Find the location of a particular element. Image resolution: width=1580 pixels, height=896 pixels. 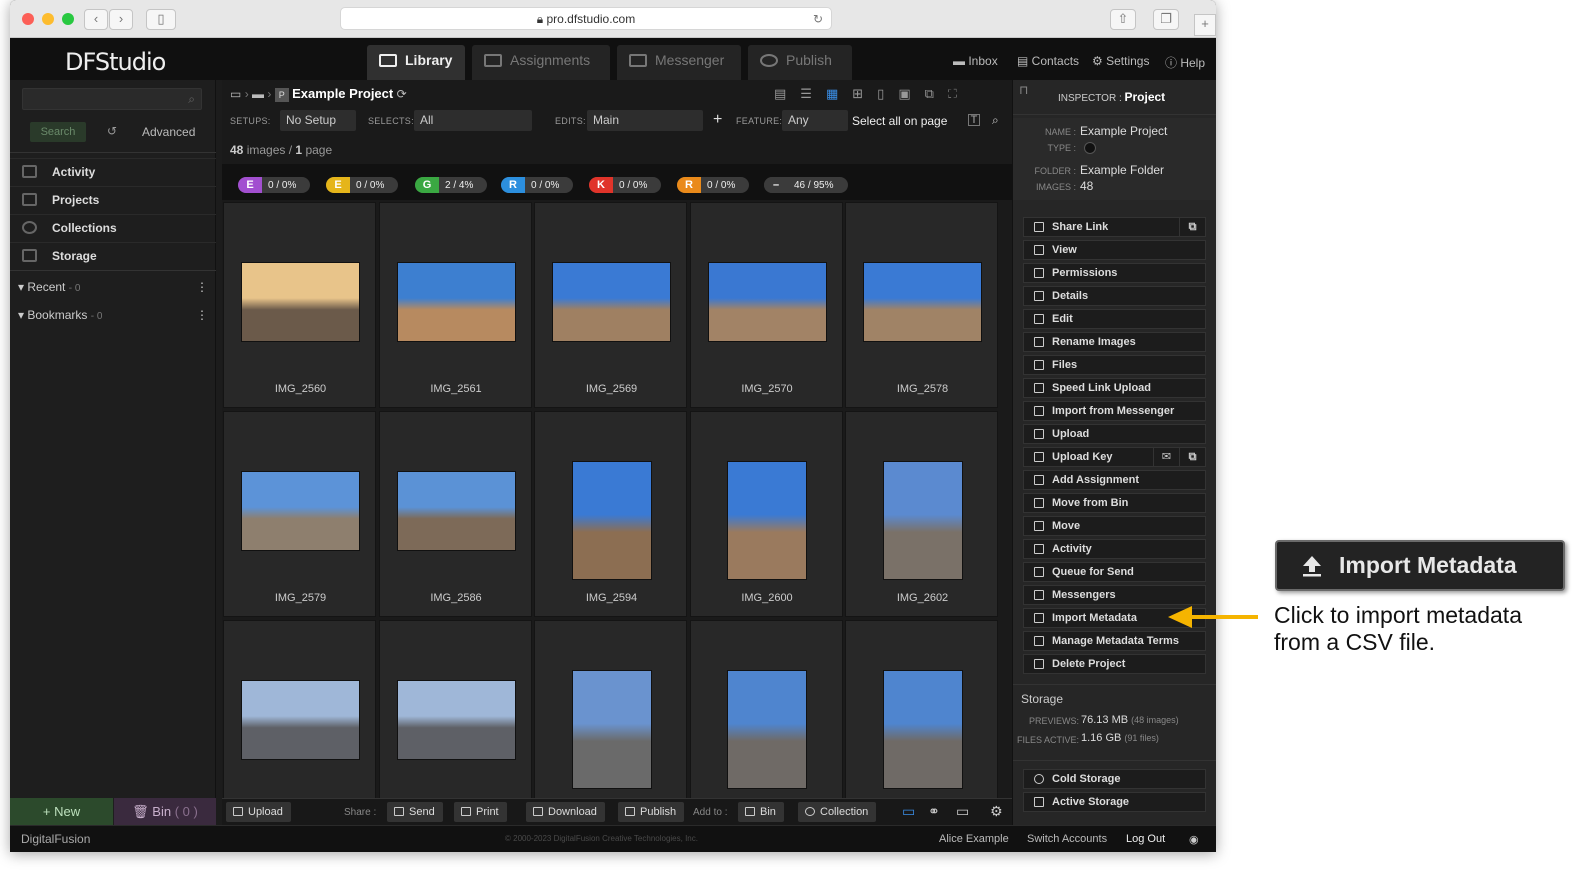

advanced-search-link: Advanced is located at coordinates (168, 132).